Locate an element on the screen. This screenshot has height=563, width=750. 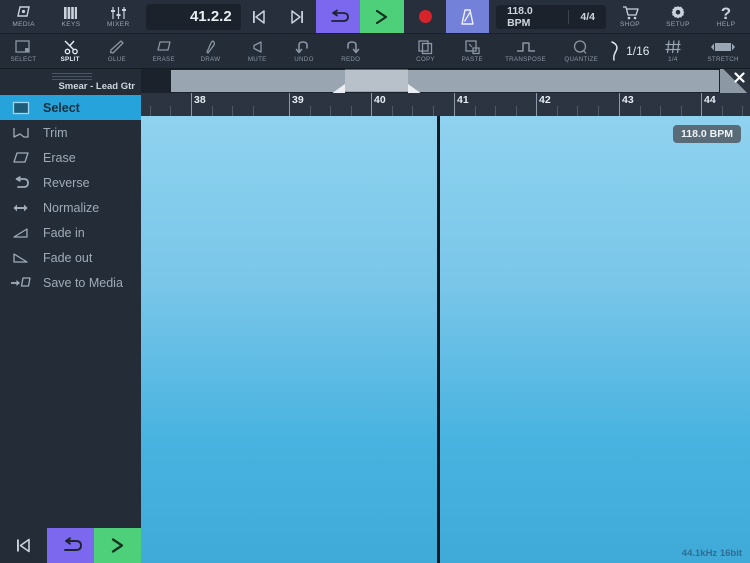
stretch-button: STRETCH is located at coordinates (723, 51).